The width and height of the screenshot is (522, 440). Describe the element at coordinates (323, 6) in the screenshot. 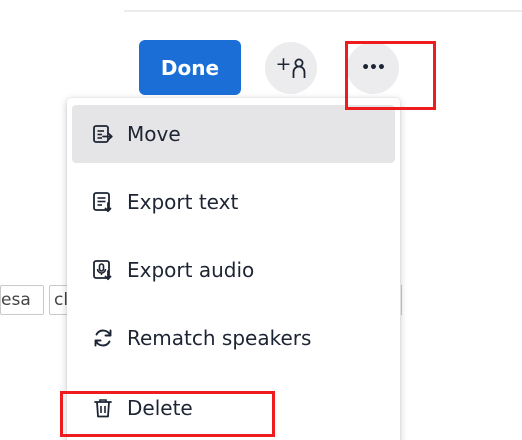

I see `top-divider` at that location.